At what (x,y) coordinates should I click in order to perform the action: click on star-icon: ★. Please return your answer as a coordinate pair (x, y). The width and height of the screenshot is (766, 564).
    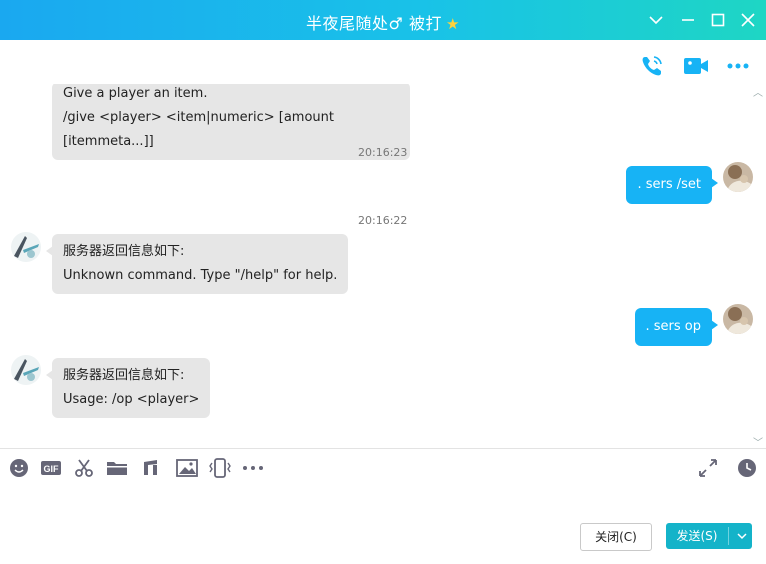
    Looking at the image, I should click on (452, 24).